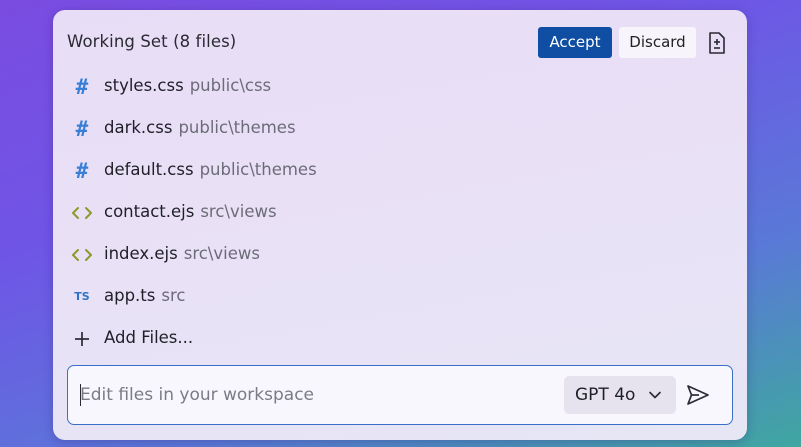 The width and height of the screenshot is (801, 447). Describe the element at coordinates (400, 171) in the screenshot. I see `list-item: # default.css public\themes` at that location.